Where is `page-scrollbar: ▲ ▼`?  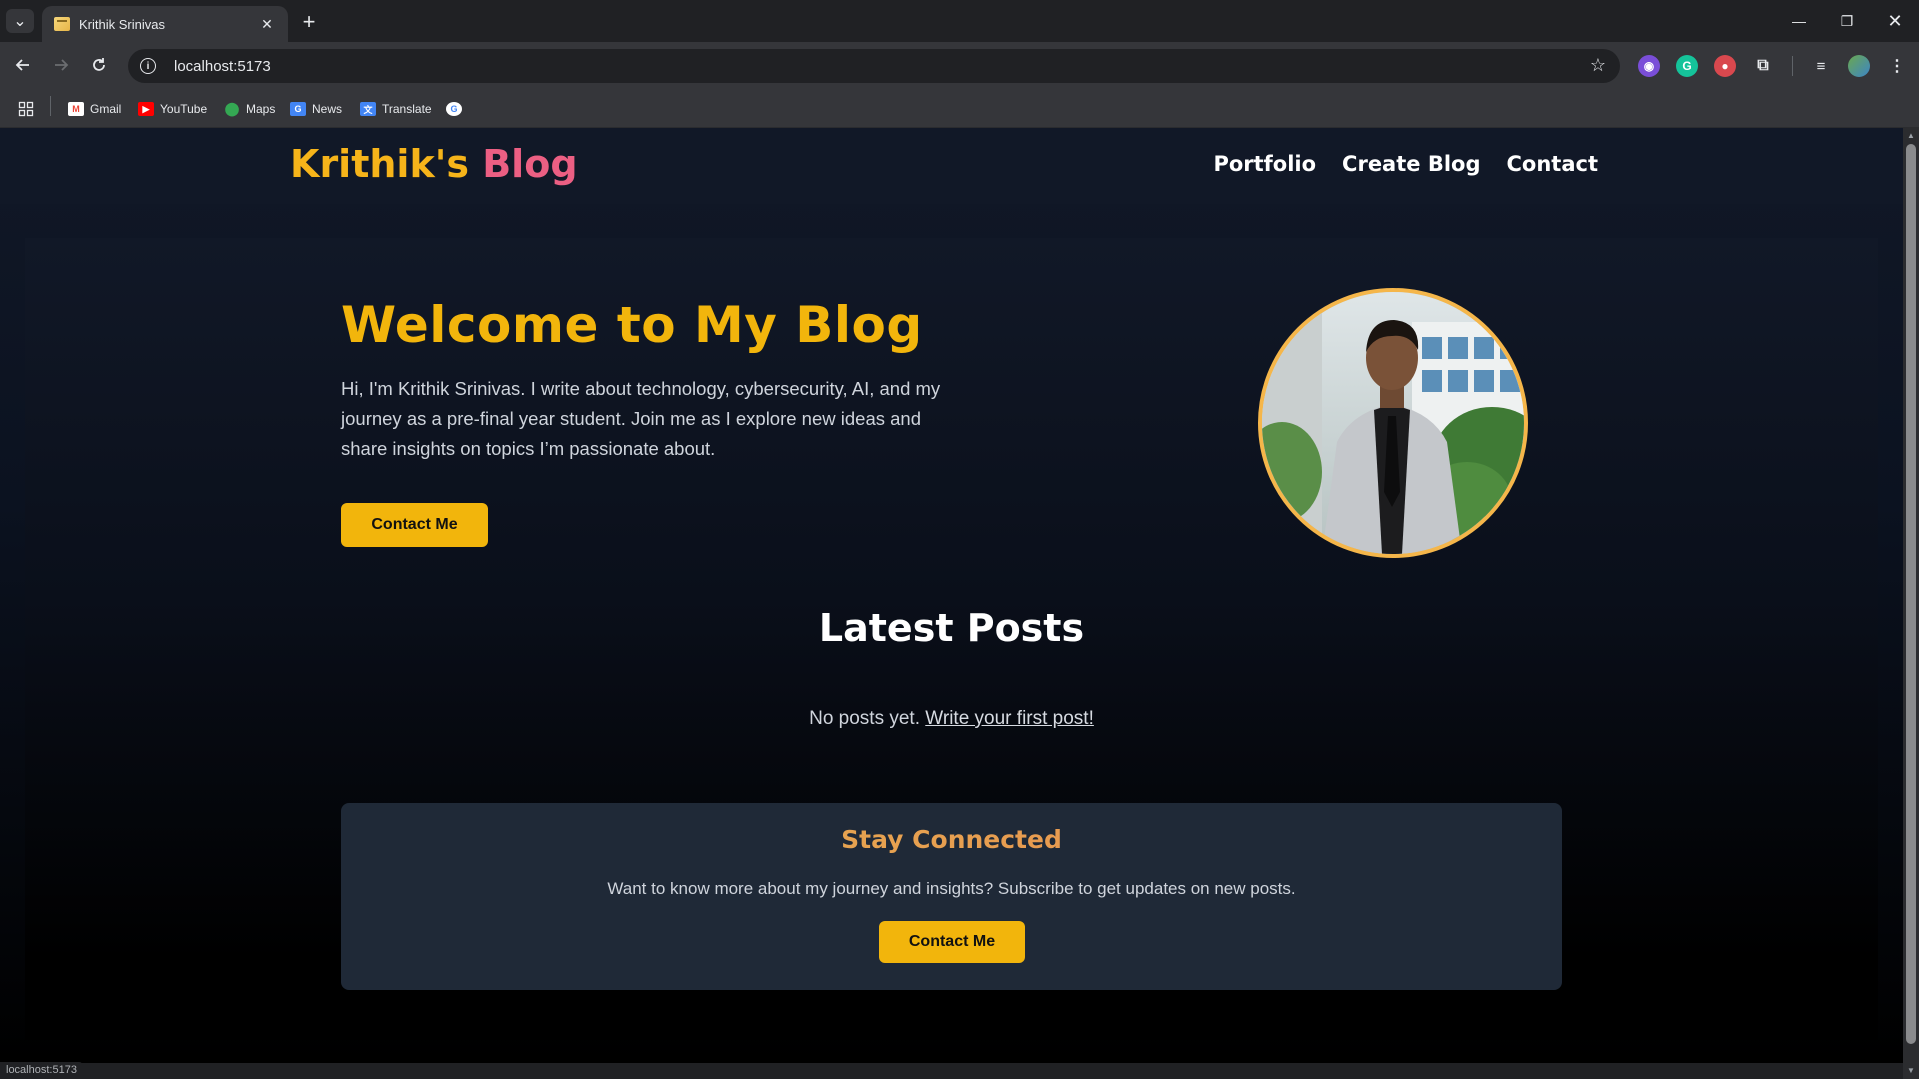
page-scrollbar: ▲ ▼ is located at coordinates (1911, 603).